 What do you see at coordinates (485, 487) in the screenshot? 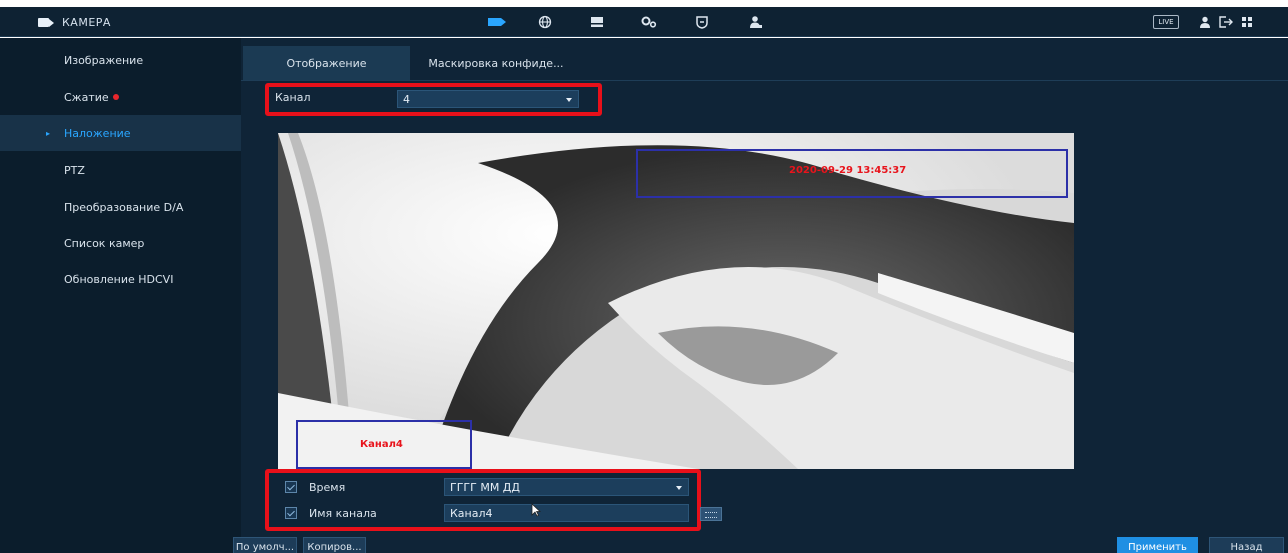
I see `date-format-value: ГГГГ ММ ДД` at bounding box center [485, 487].